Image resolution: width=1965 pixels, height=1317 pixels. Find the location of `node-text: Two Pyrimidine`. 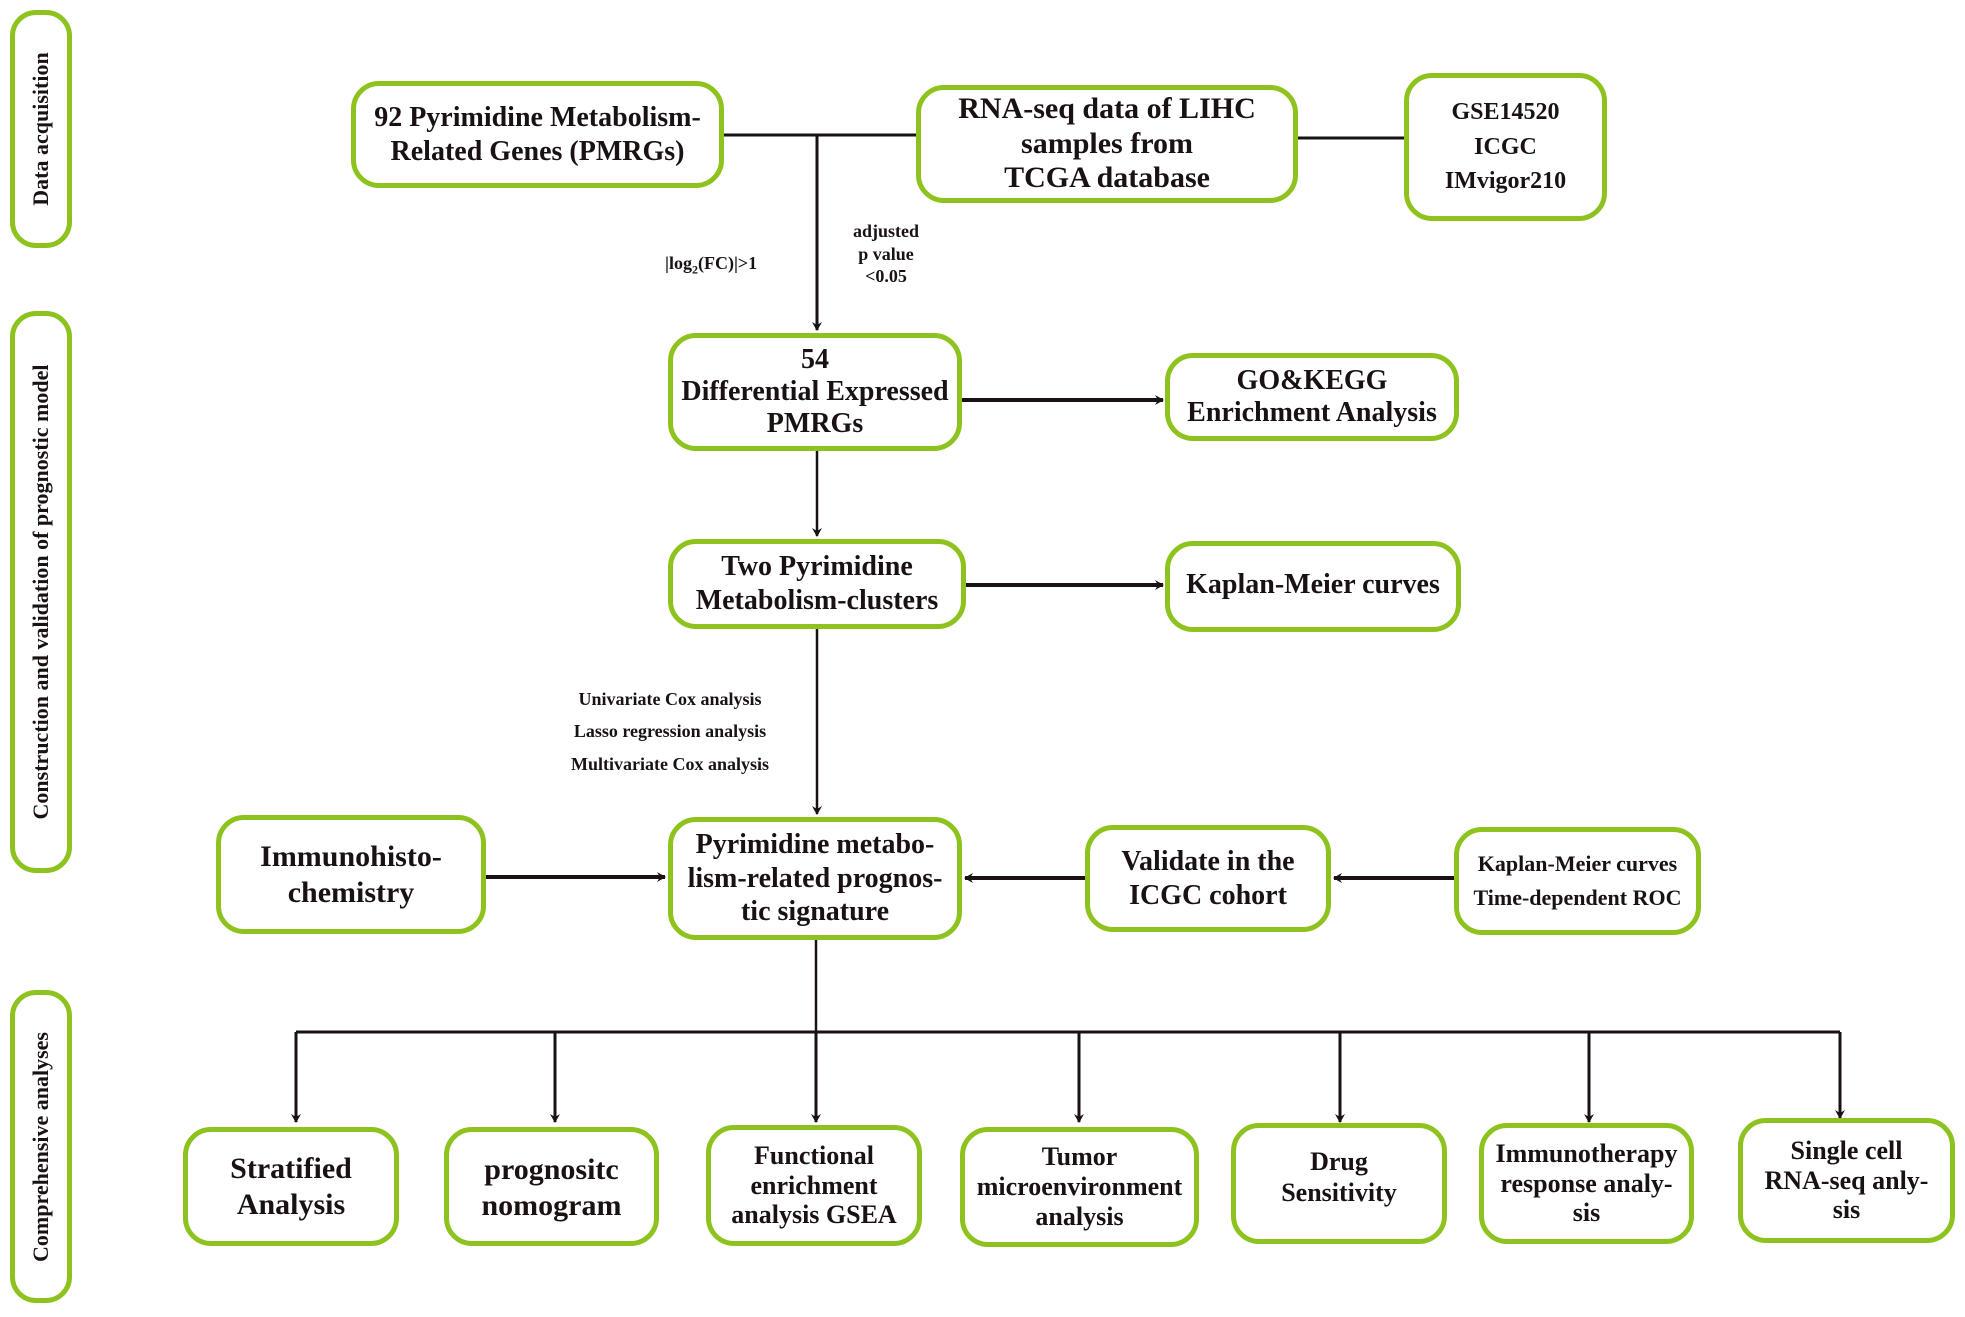

node-text: Two Pyrimidine is located at coordinates (817, 567).